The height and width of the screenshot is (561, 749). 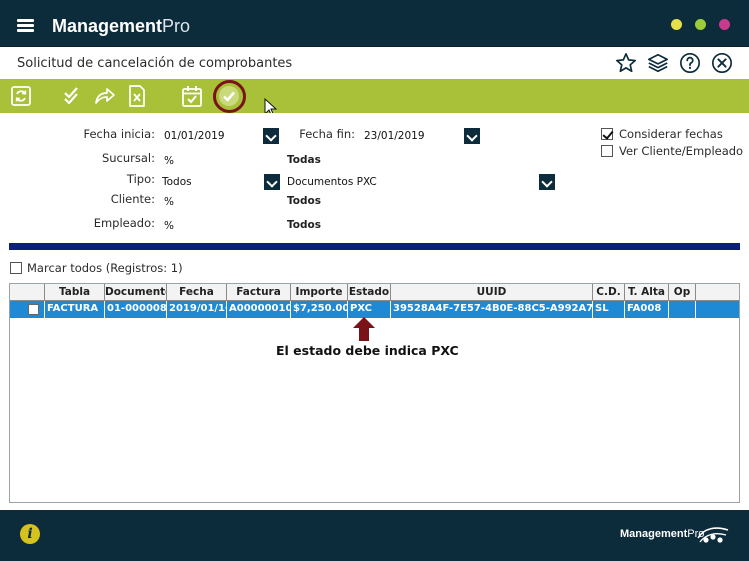 I want to click on column-header-op: Op, so click(x=682, y=292).